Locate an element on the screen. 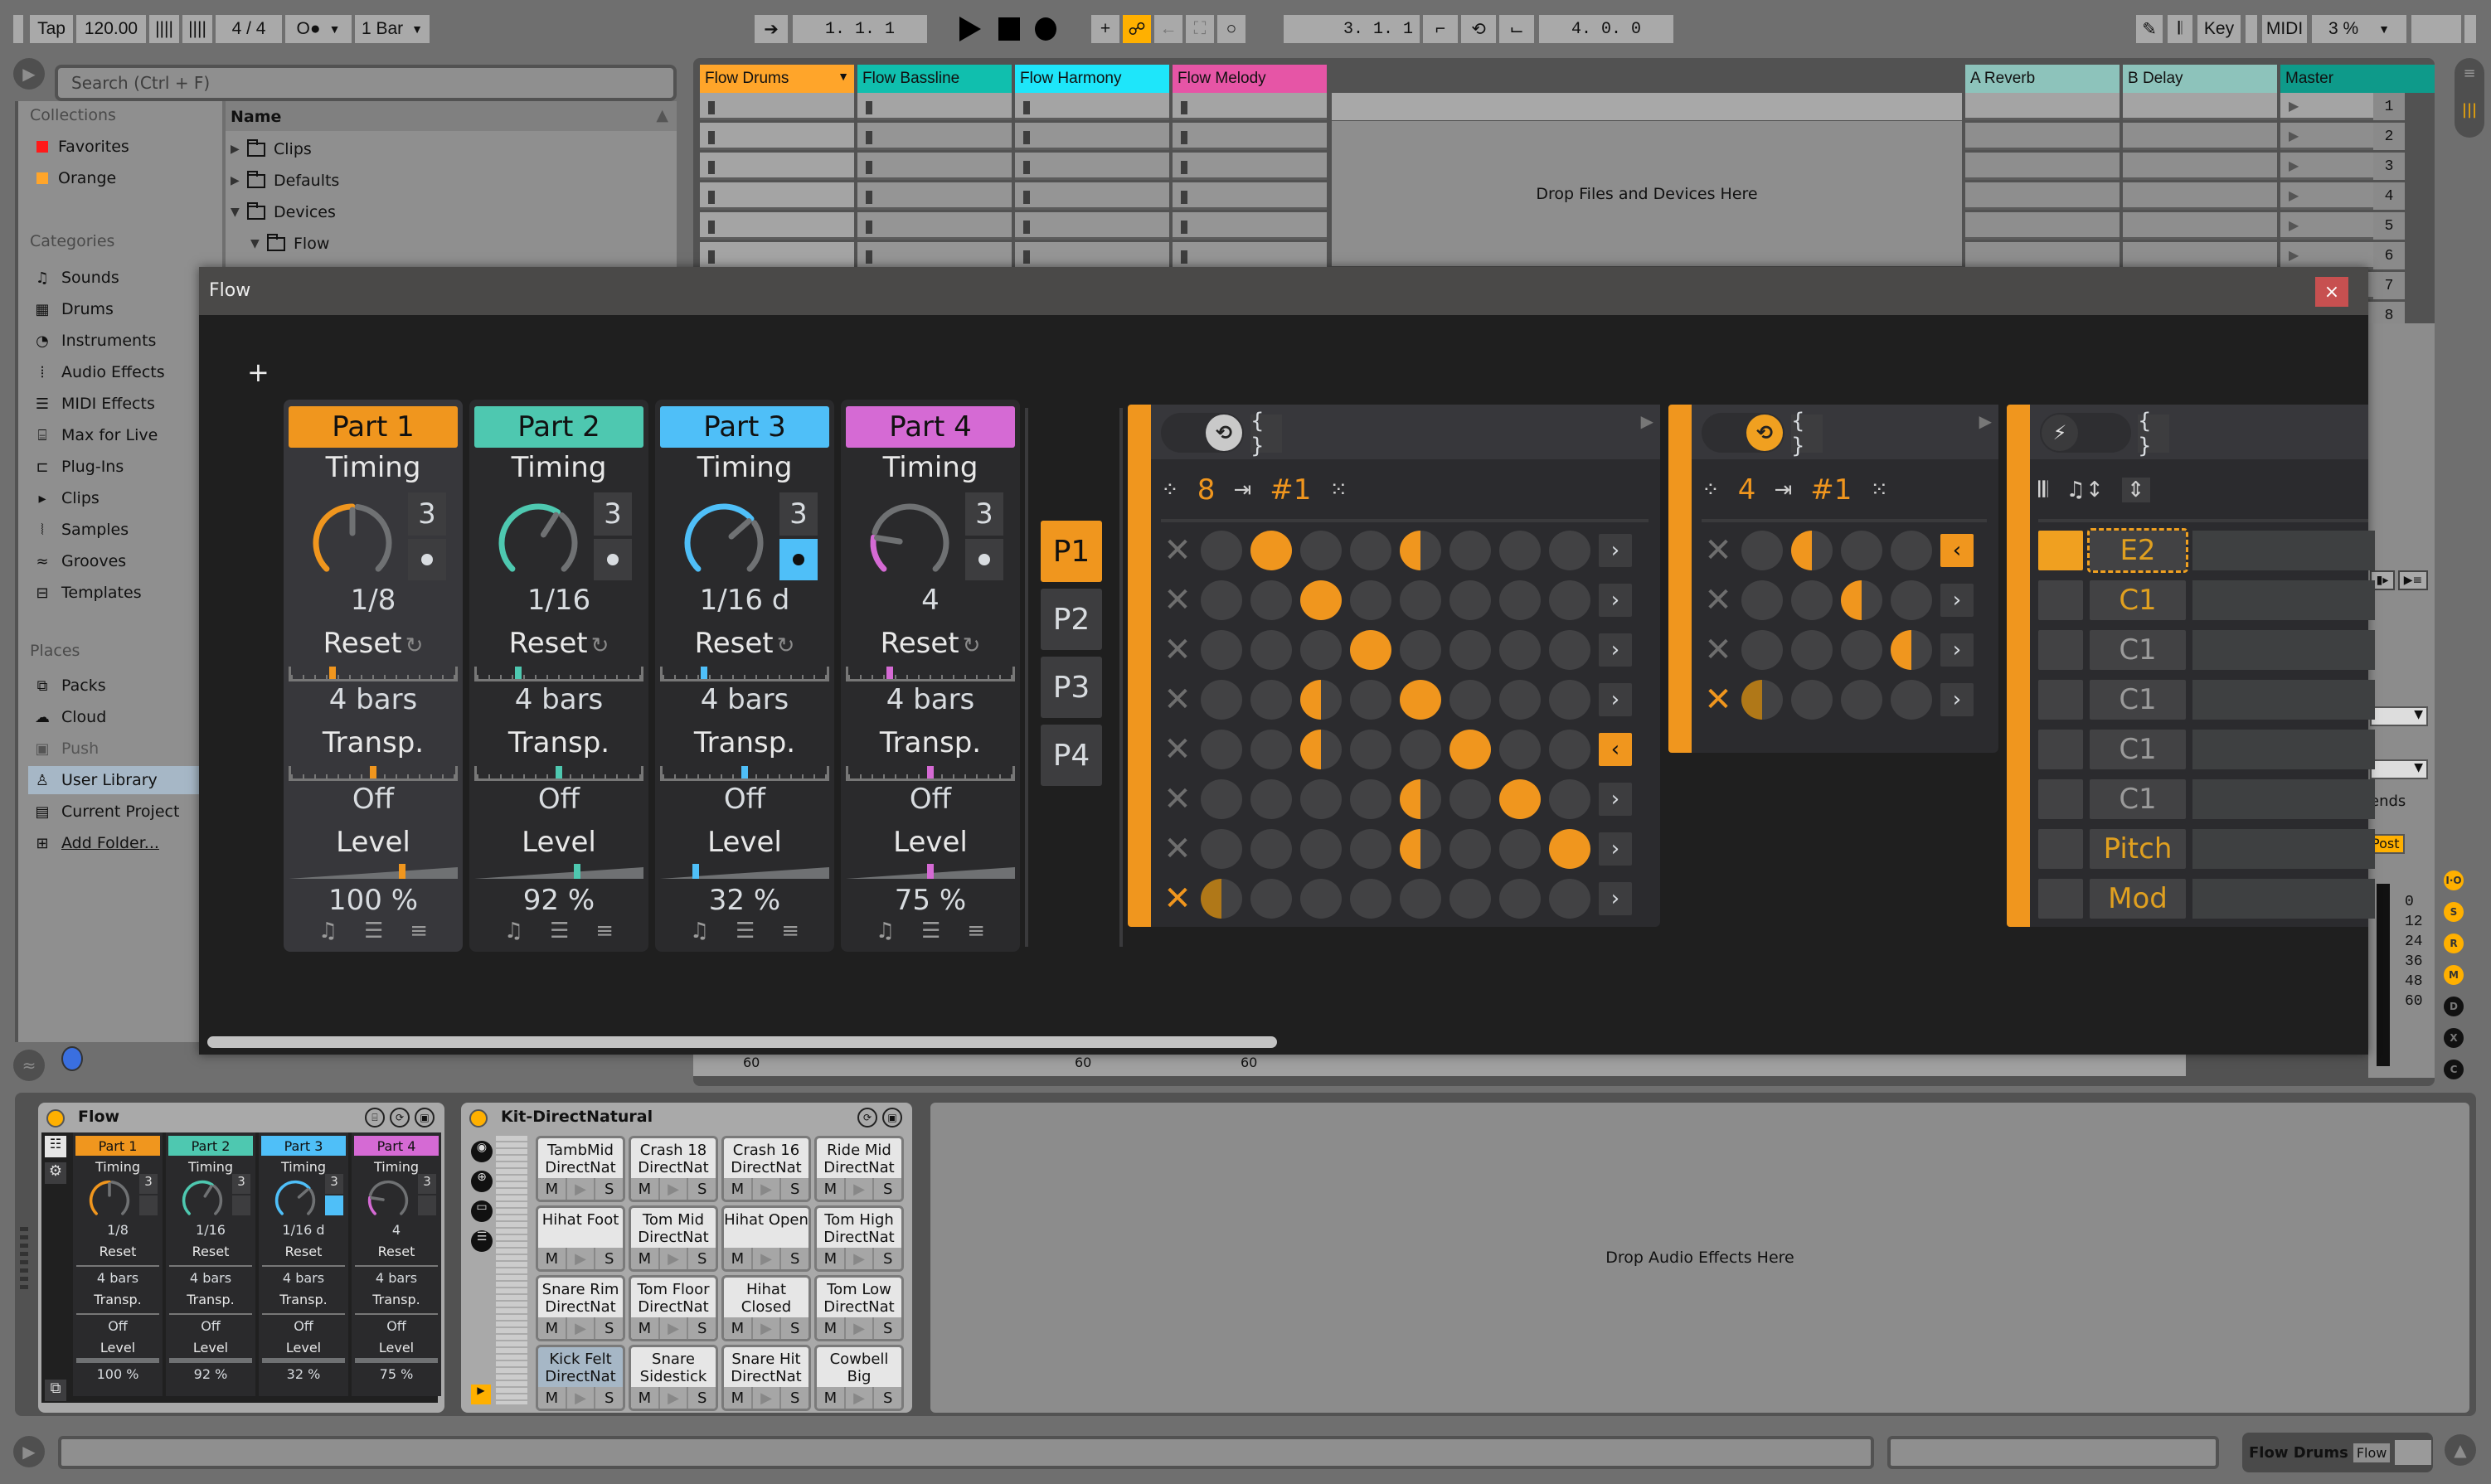 The width and height of the screenshot is (2491, 1484). device-thumbnail-kit is located at coordinates (2413, 1452).